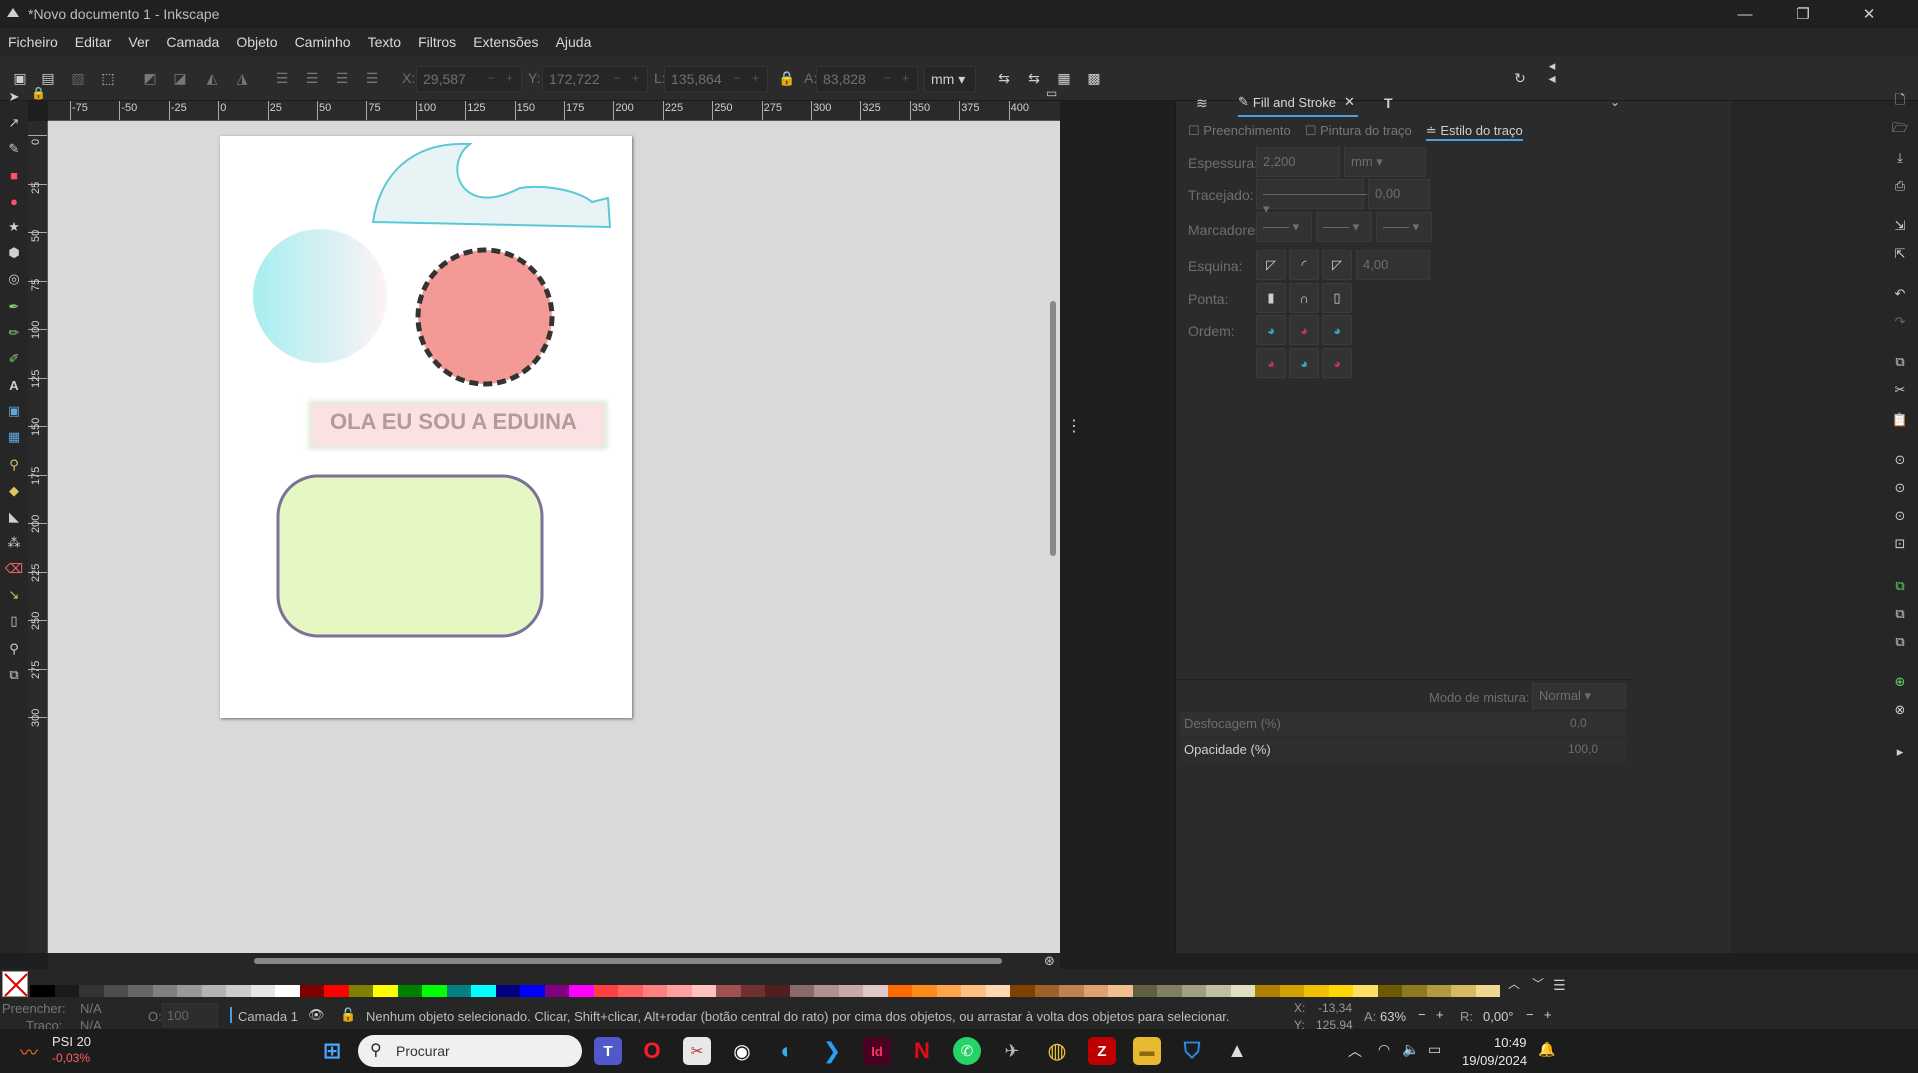  What do you see at coordinates (14, 359) in the screenshot?
I see `calligraphy-tool-icon: ✐` at bounding box center [14, 359].